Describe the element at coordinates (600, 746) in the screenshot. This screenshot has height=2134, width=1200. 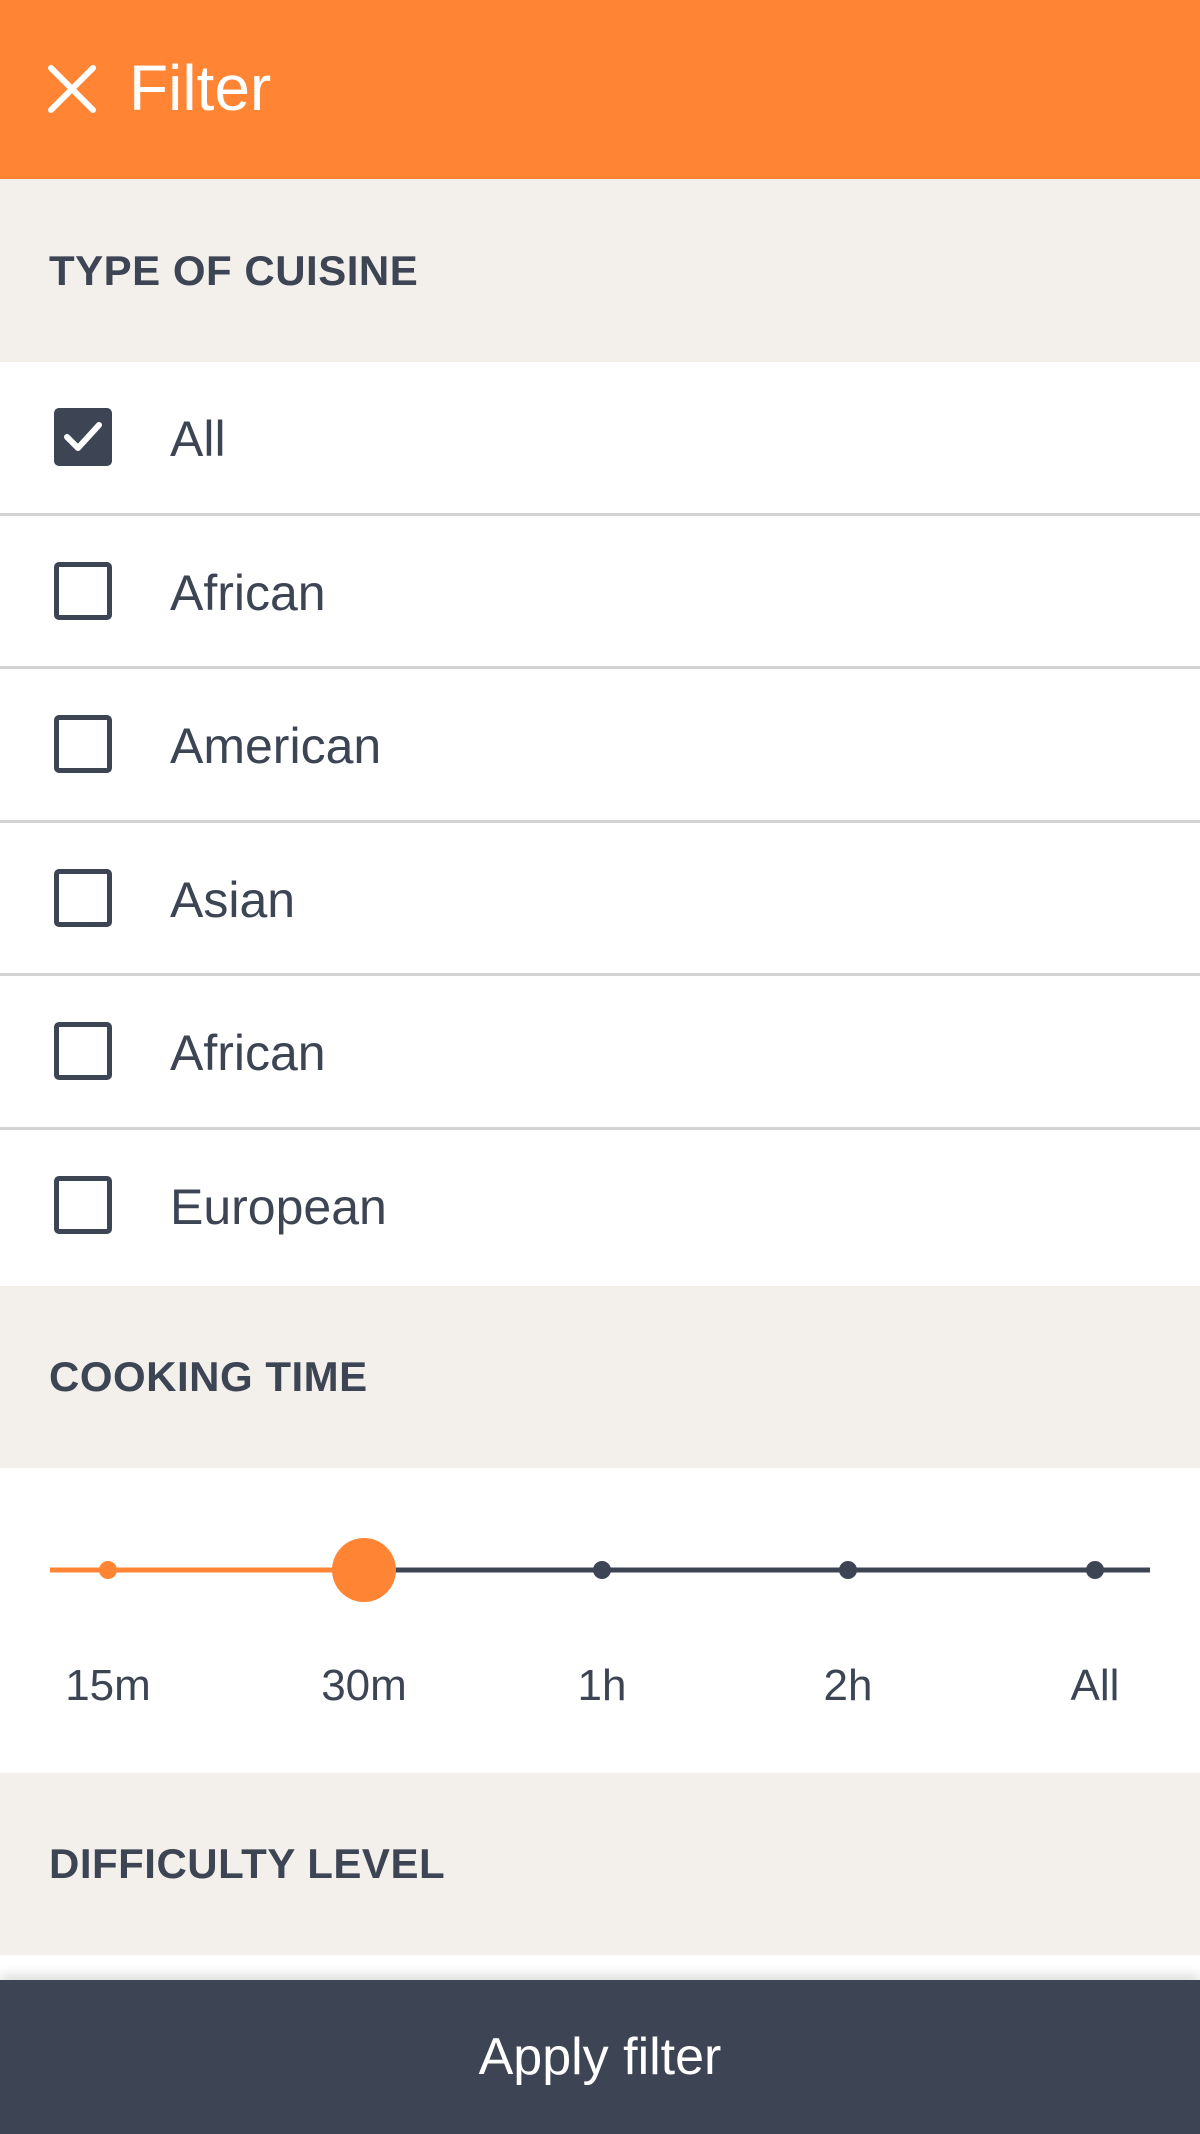
I see `cuisine-option-row: American` at that location.